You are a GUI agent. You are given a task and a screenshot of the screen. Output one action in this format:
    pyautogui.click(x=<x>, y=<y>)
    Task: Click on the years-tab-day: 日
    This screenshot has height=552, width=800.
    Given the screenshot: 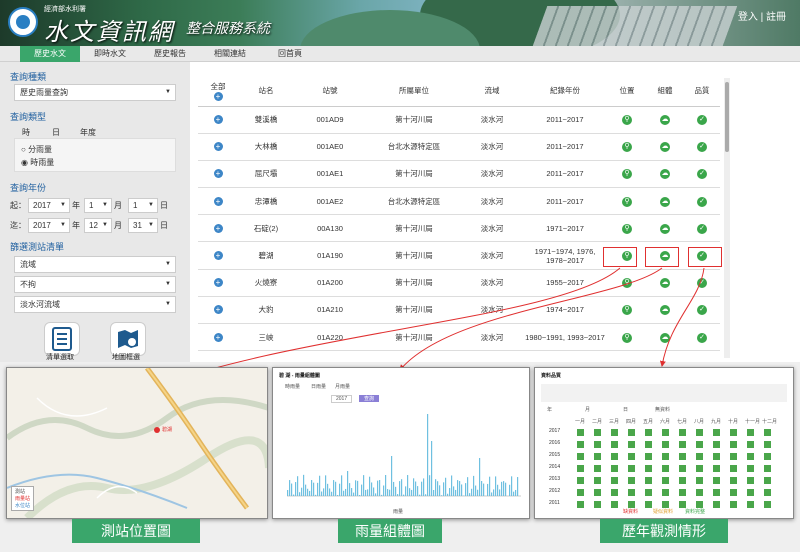 What is the action you would take?
    pyautogui.click(x=625, y=409)
    